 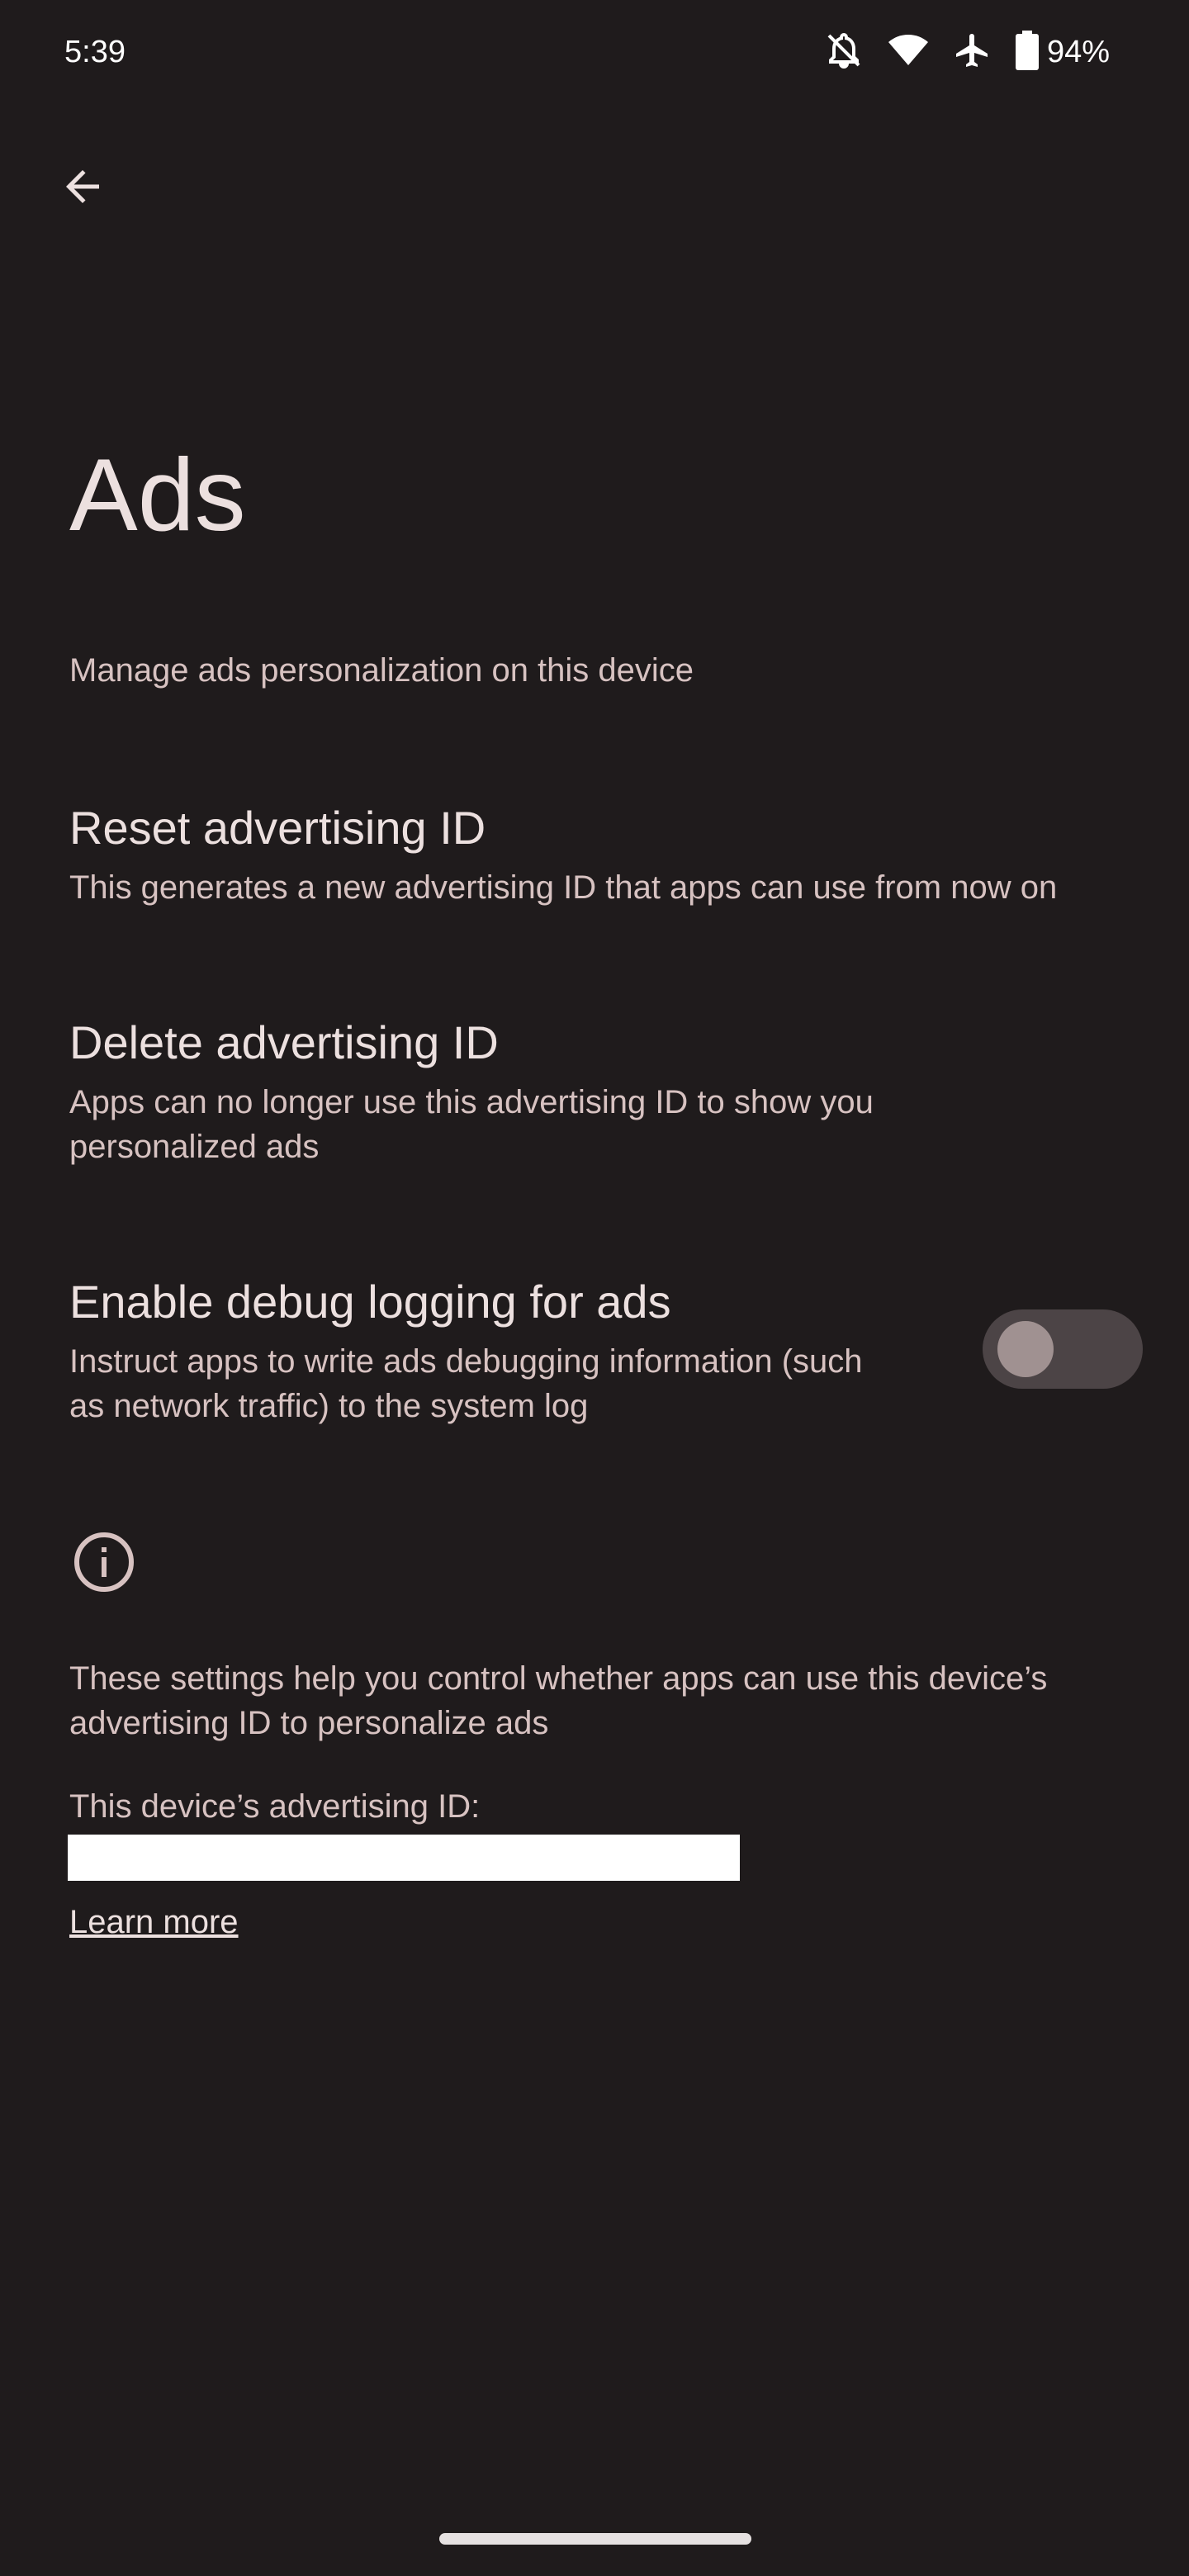 What do you see at coordinates (844, 52) in the screenshot?
I see `bell-off-icon` at bounding box center [844, 52].